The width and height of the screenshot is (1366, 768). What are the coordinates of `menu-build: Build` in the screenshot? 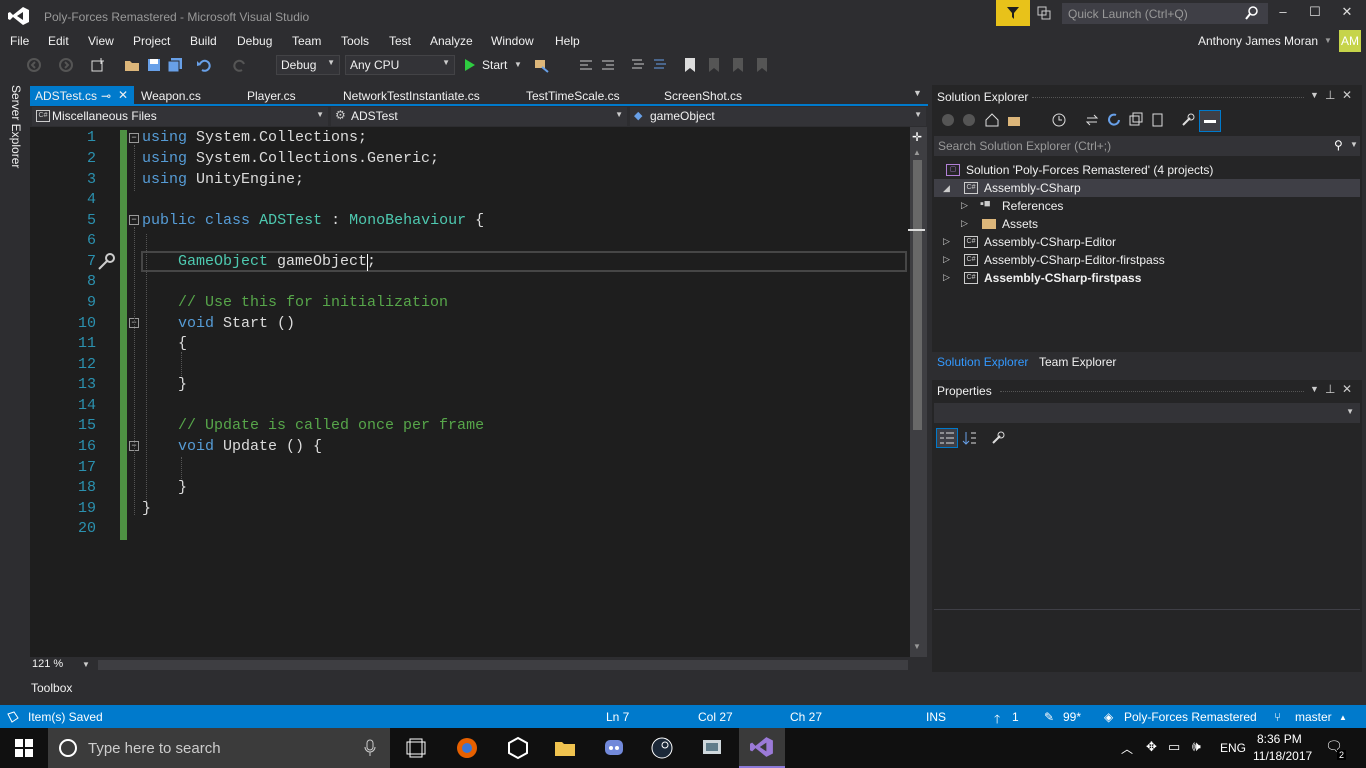 It's located at (203, 41).